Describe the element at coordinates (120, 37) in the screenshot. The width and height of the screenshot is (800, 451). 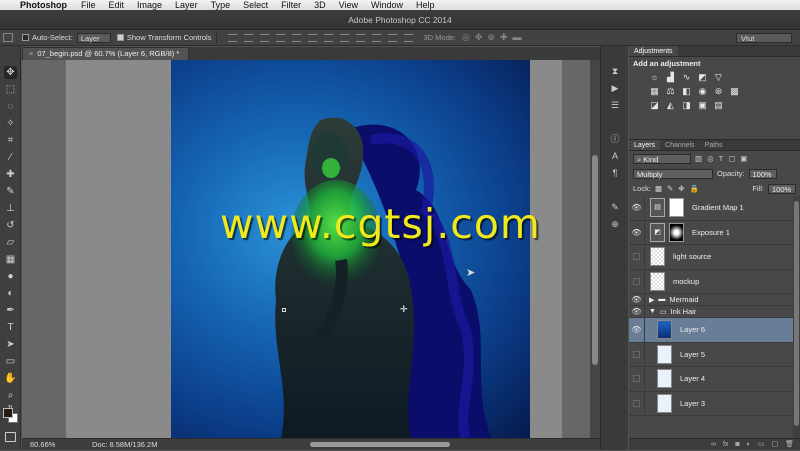
I see `show-transform-checkbox` at that location.